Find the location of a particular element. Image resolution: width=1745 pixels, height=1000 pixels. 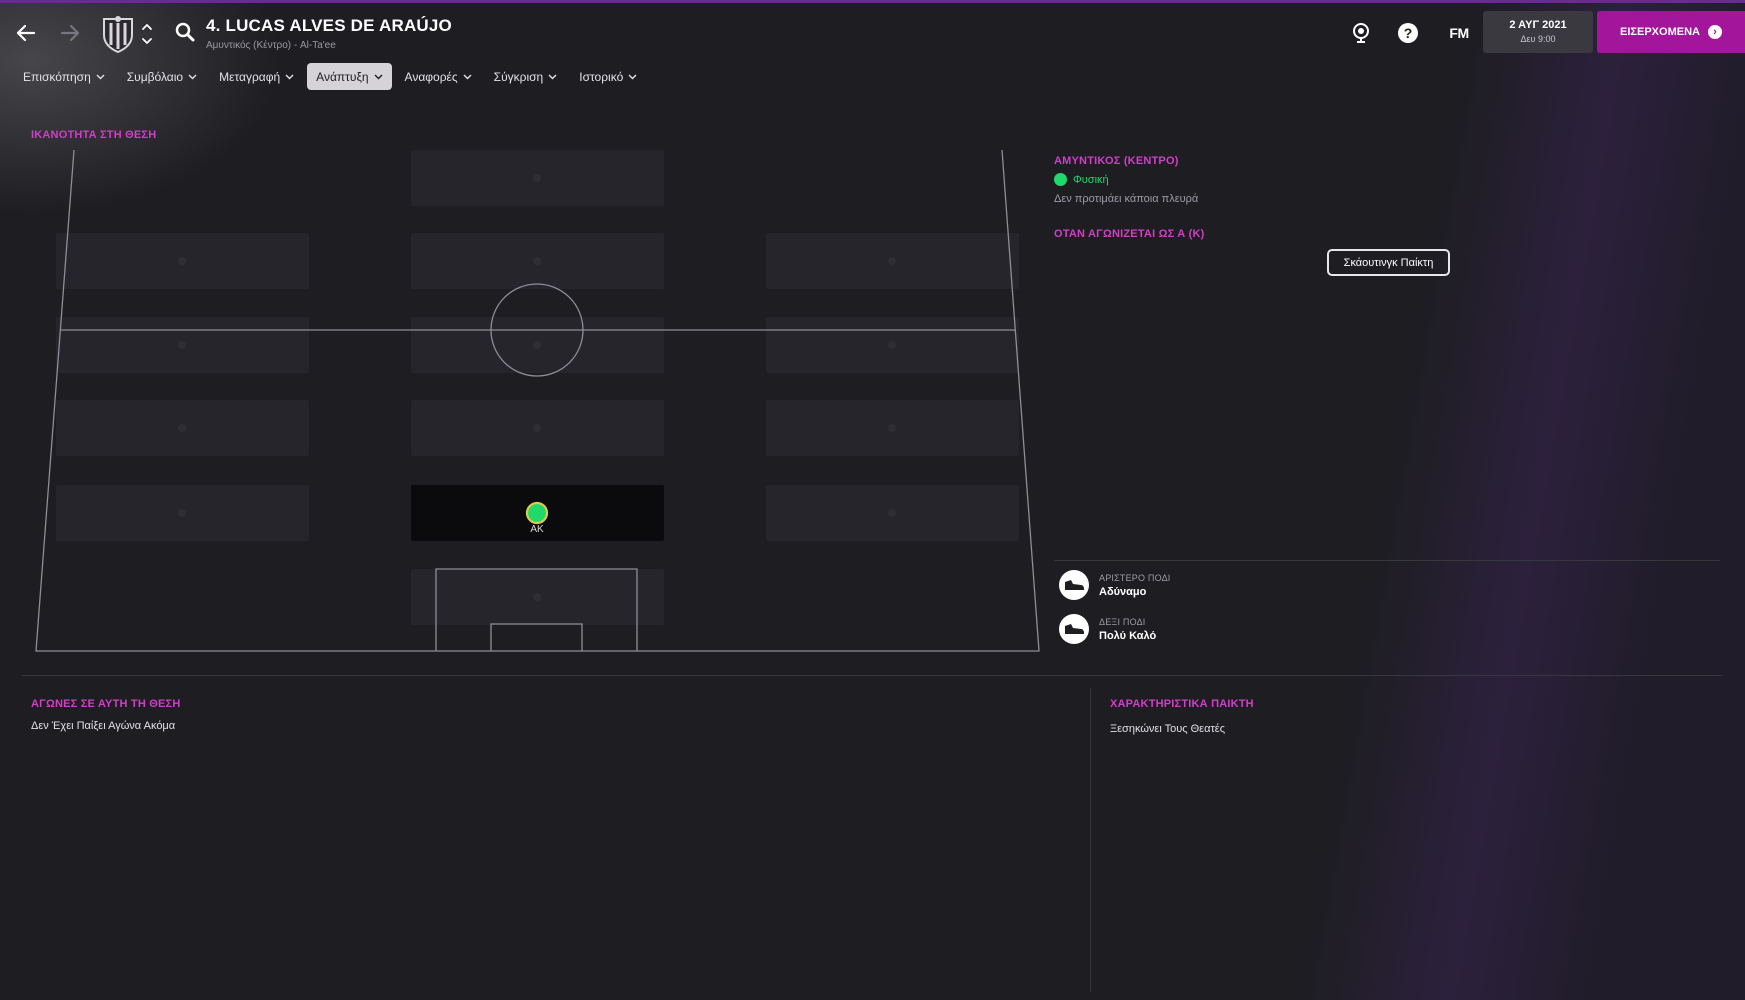

trait-item: Ξεσηκώνει Τους Θεατές is located at coordinates (1167, 729).